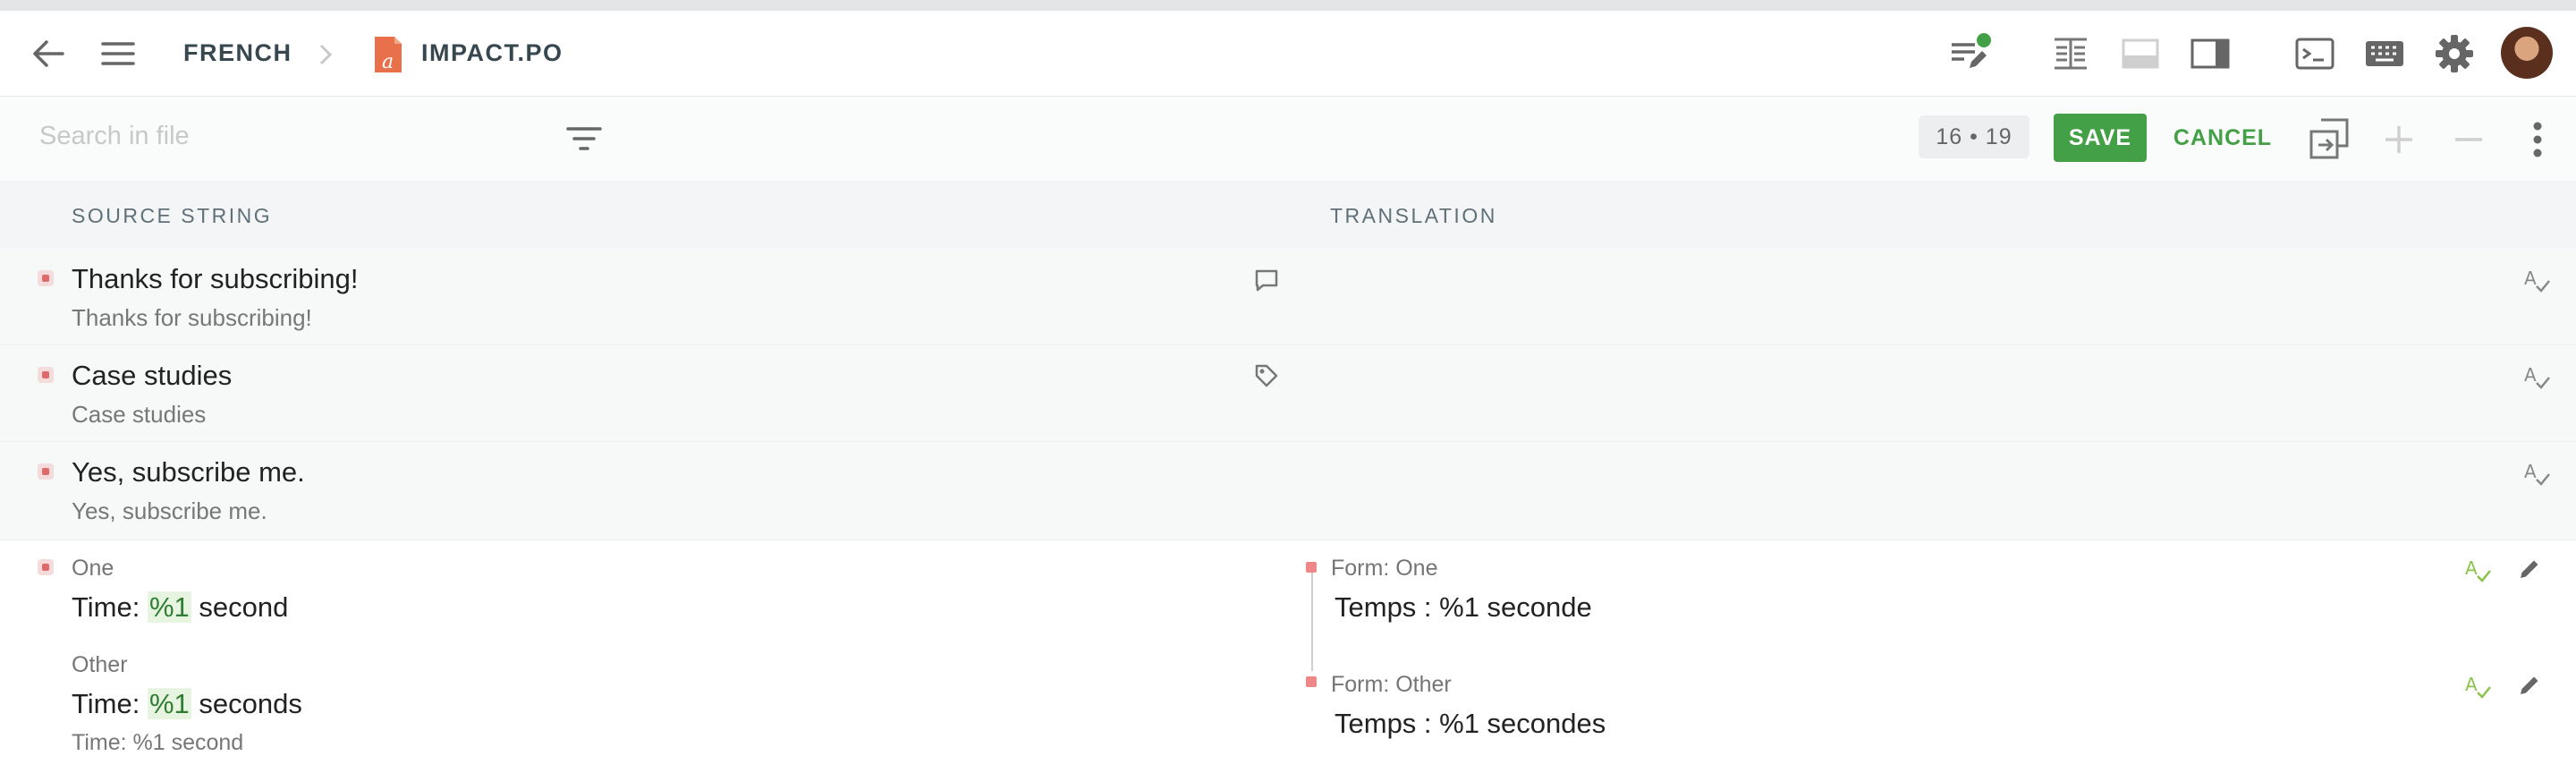 This screenshot has height=773, width=2576. I want to click on stacked-layout-icon, so click(2140, 53).